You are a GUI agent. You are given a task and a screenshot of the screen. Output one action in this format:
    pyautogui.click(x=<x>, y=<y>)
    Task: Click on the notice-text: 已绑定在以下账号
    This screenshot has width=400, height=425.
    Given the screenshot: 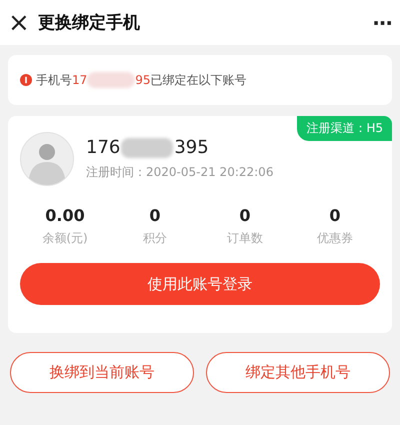 What is the action you would take?
    pyautogui.click(x=198, y=80)
    